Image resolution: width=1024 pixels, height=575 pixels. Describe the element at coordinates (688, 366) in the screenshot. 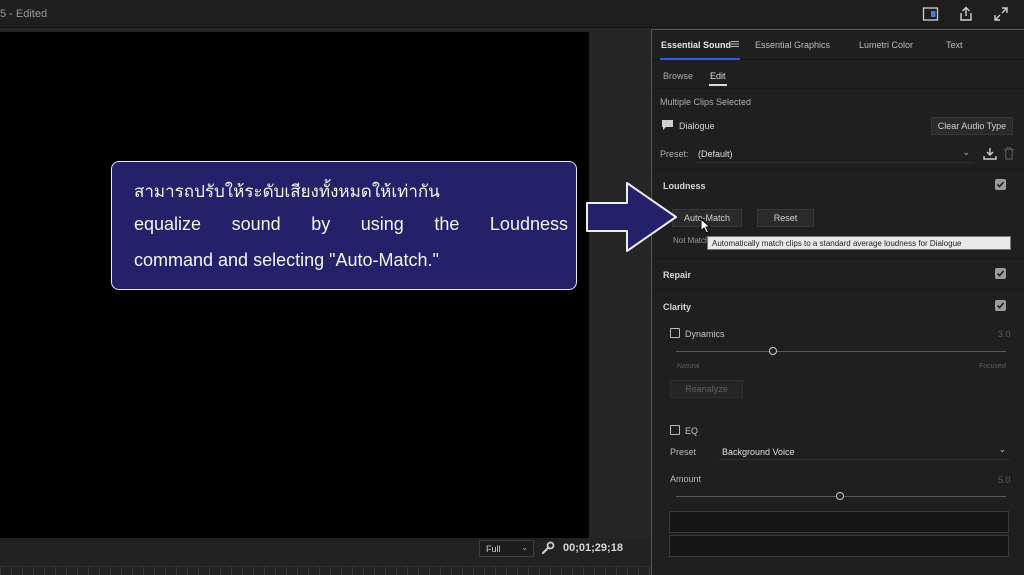

I see `dynamics-min-label: Natural` at that location.